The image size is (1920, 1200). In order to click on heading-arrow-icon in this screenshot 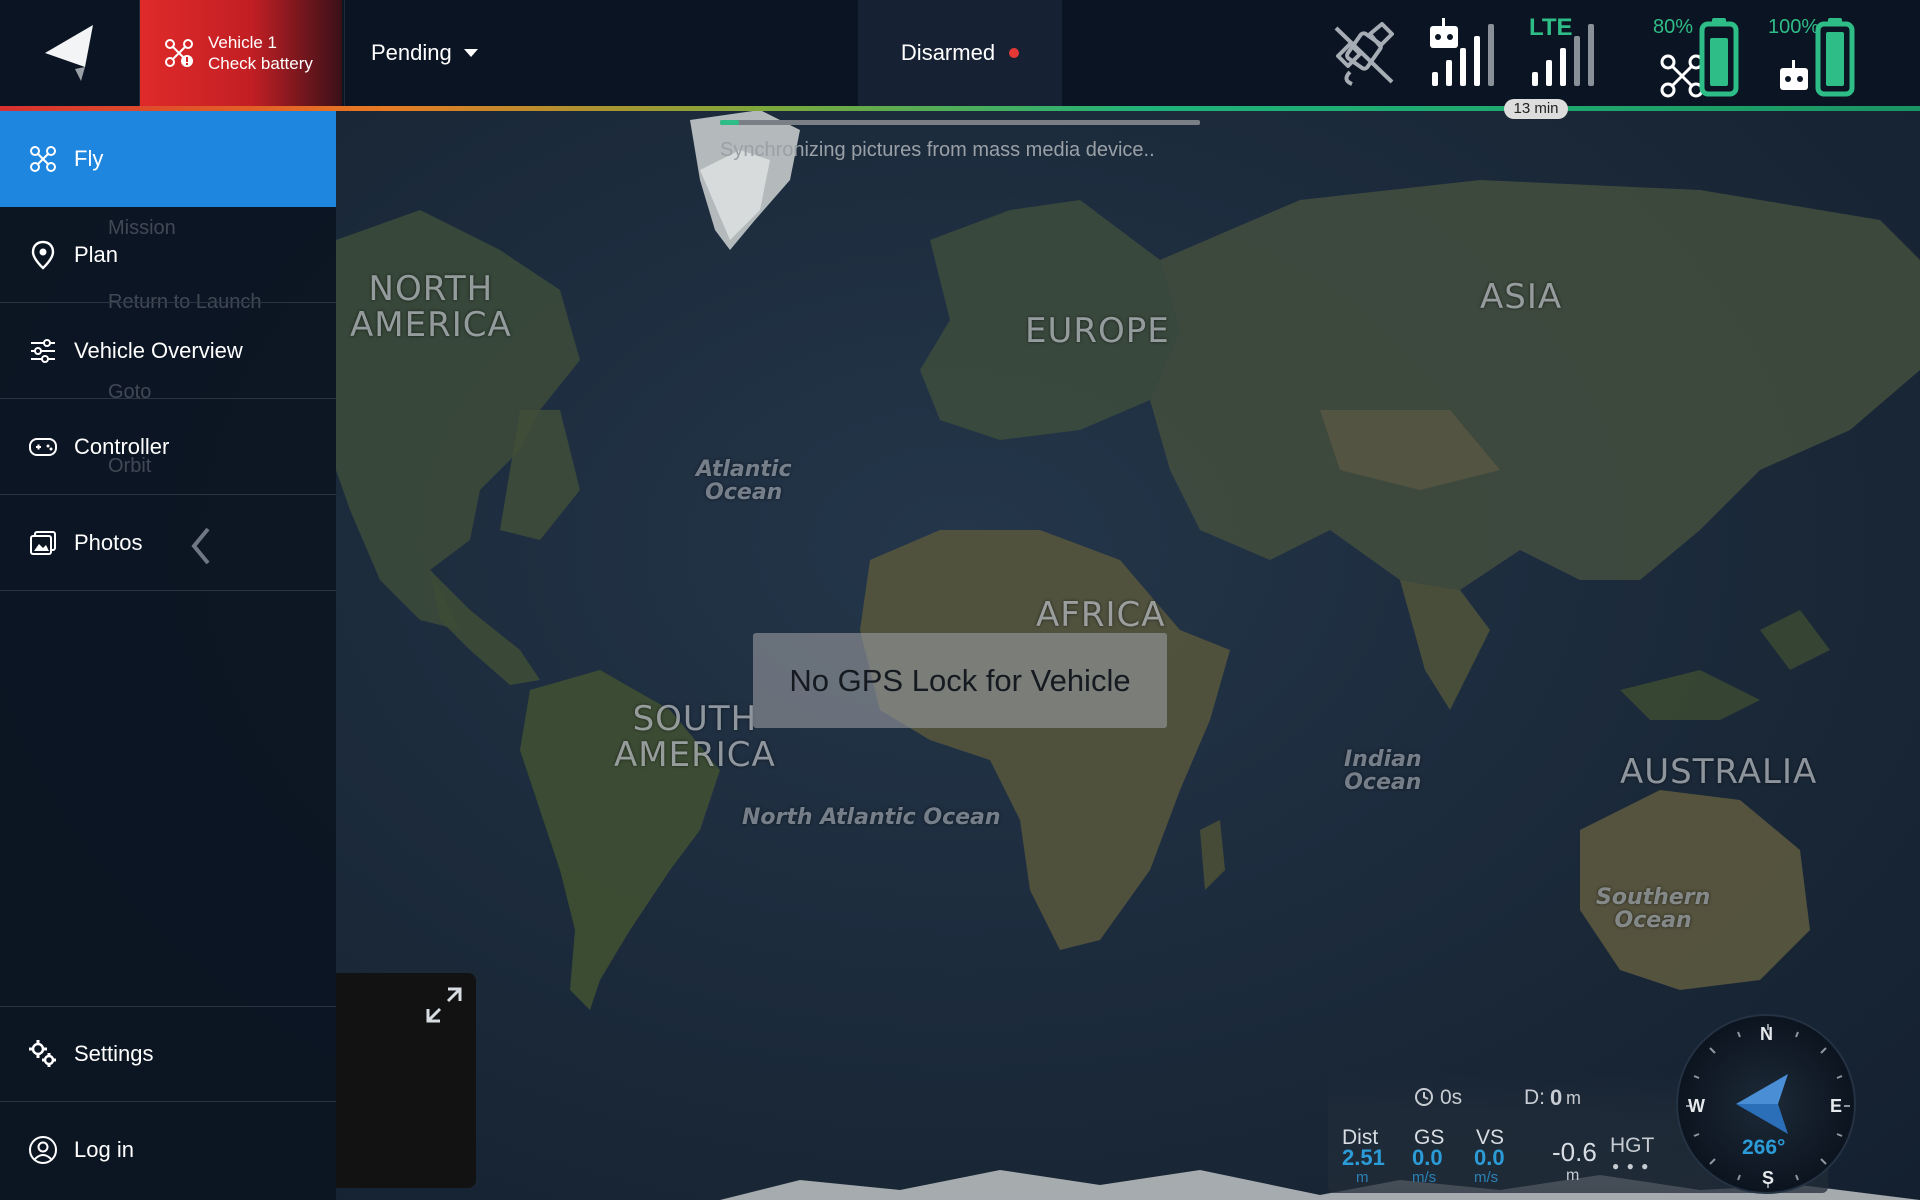, I will do `click(1762, 1104)`.